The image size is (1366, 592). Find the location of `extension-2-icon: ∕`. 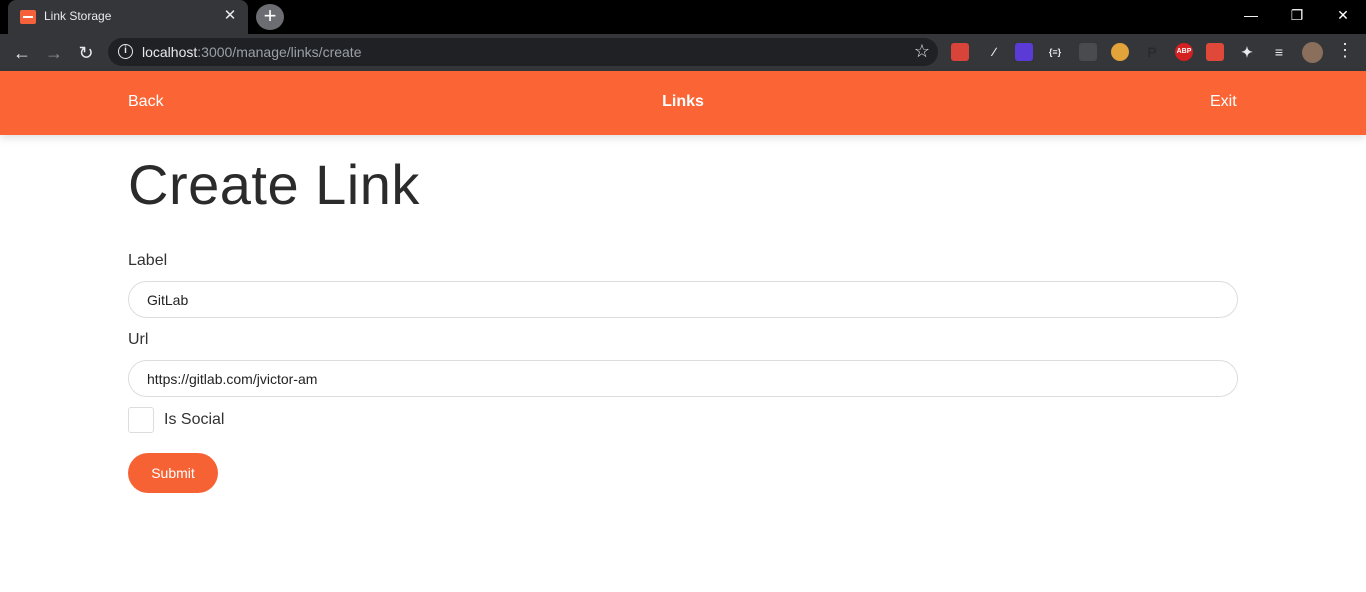

extension-2-icon: ∕ is located at coordinates (994, 52).